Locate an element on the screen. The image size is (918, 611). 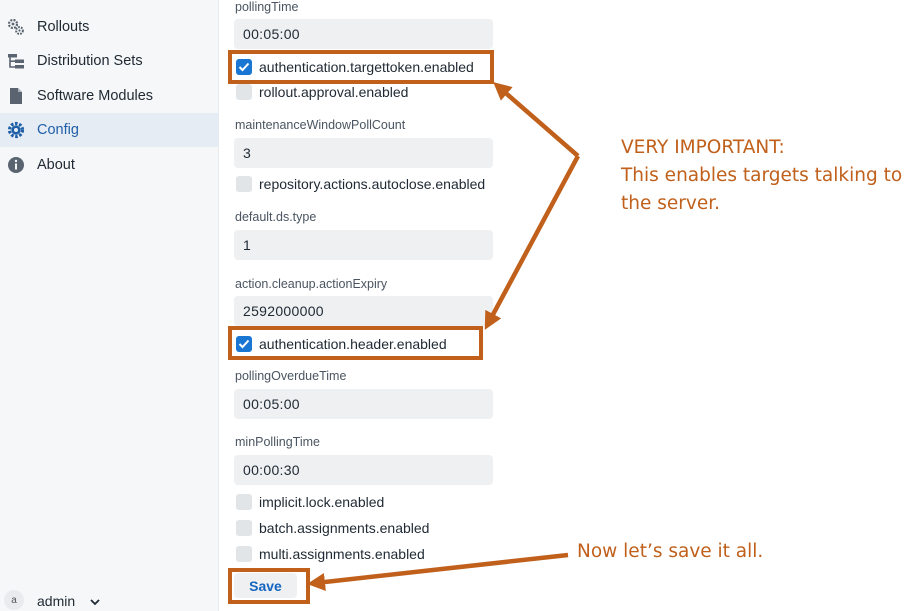
min-polling-input: 00:00:30 is located at coordinates (363, 470).